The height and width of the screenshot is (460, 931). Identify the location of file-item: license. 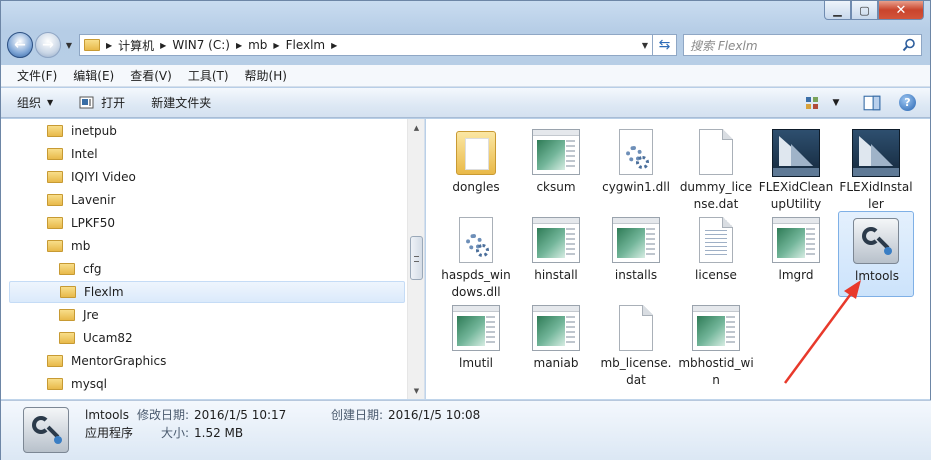
(716, 254).